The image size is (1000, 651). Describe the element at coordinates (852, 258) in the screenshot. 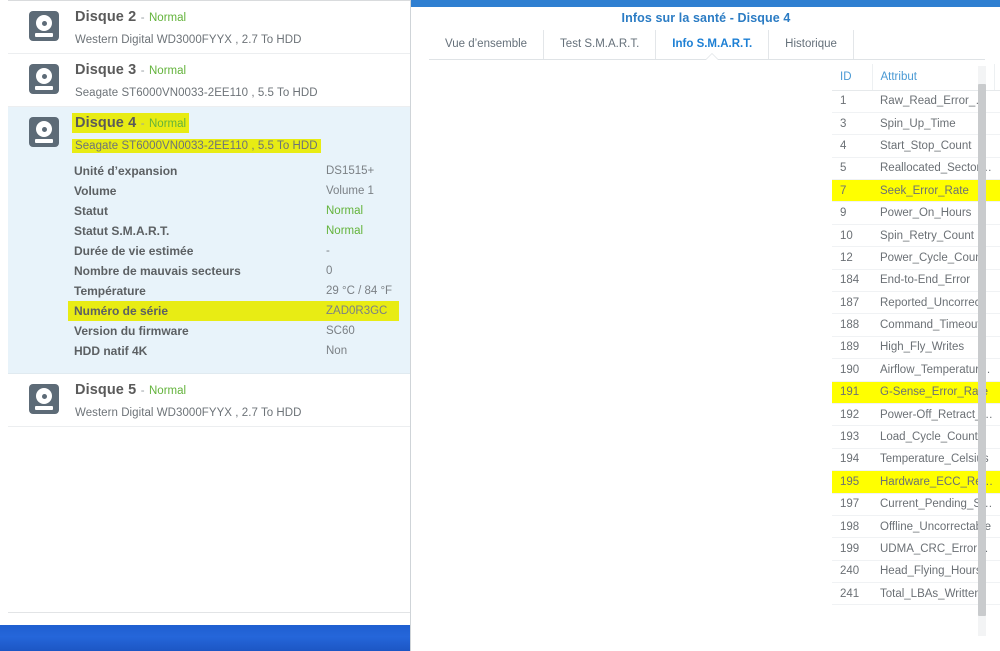

I see `cell-id: 12` at that location.